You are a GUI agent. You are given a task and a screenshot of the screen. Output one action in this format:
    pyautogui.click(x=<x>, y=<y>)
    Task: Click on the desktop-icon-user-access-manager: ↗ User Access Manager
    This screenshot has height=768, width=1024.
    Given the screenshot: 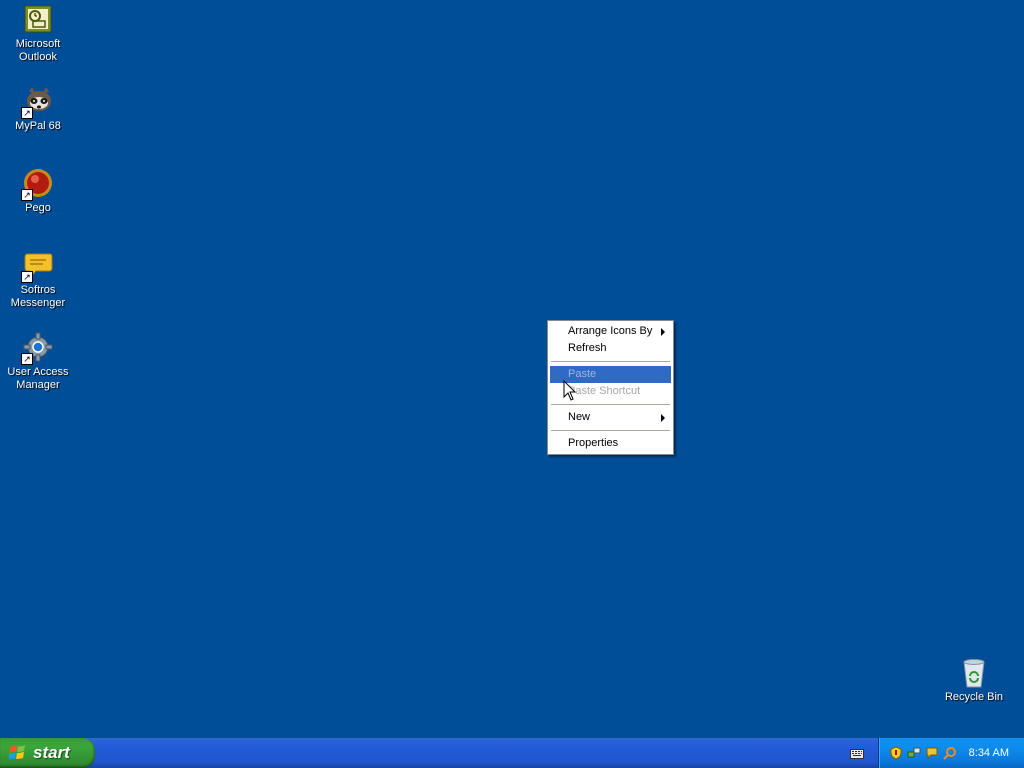 What is the action you would take?
    pyautogui.click(x=38, y=362)
    